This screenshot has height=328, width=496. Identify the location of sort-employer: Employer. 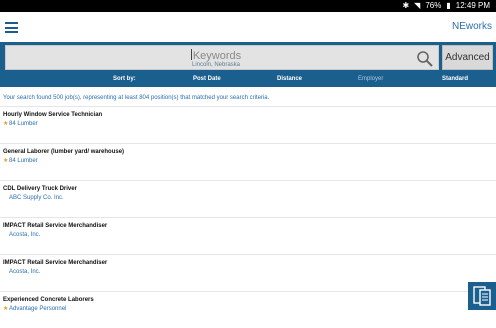
(370, 79).